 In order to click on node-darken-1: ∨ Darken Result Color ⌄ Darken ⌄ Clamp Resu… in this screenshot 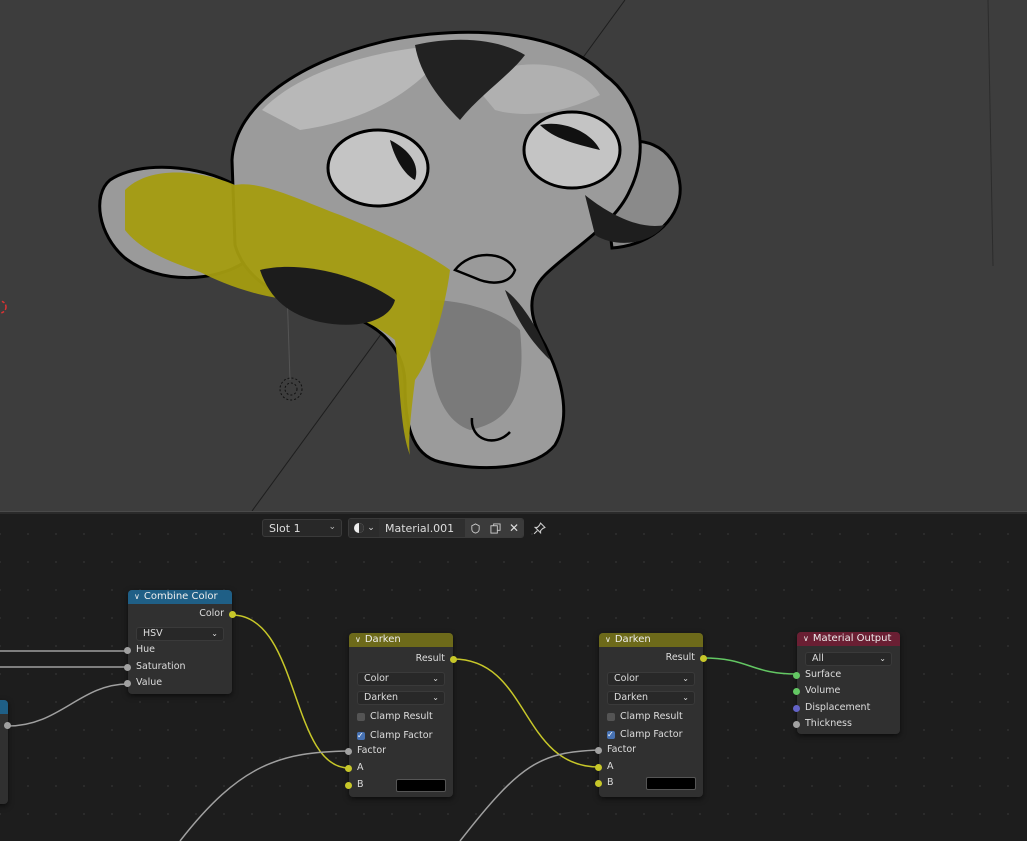, I will do `click(401, 715)`.